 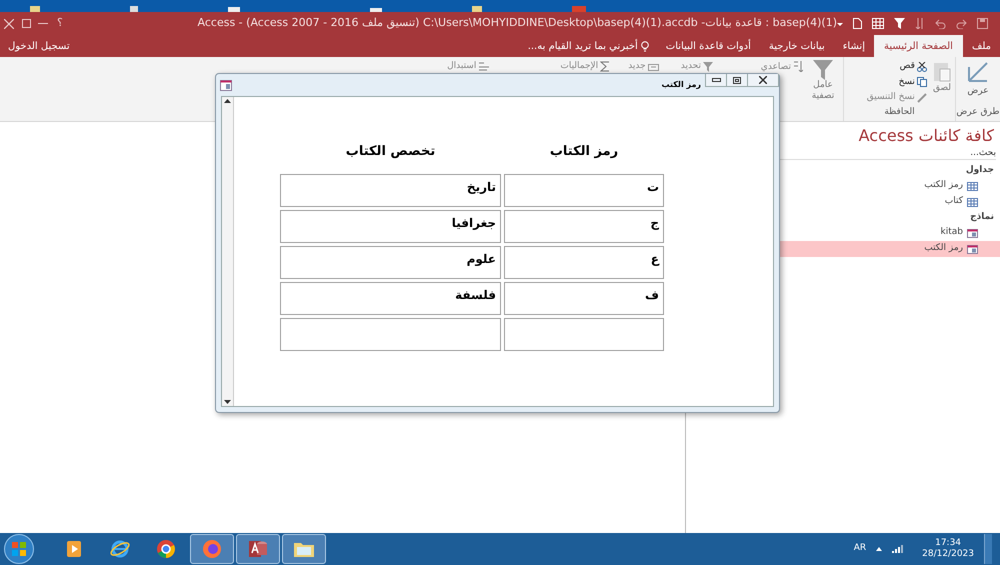 What do you see at coordinates (708, 46) in the screenshot?
I see `ribbon-tab: أدوات قاعدة البيانات` at bounding box center [708, 46].